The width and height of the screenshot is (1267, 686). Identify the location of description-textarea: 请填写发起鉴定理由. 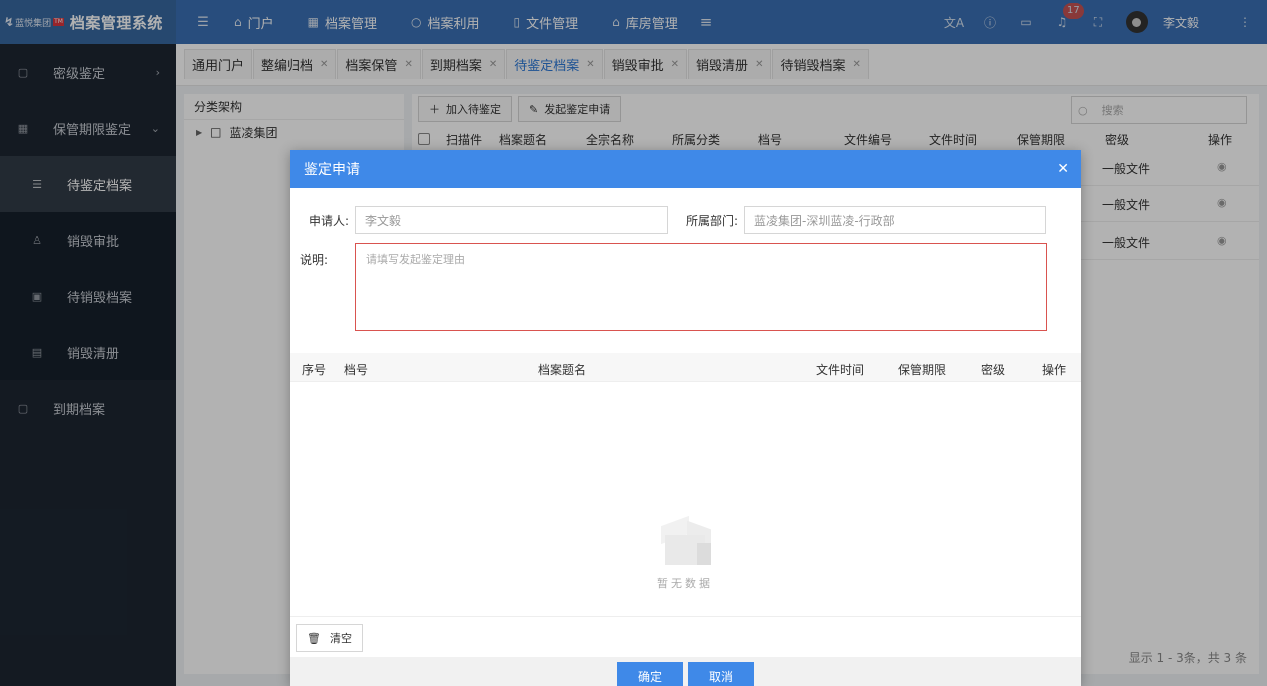
(701, 287).